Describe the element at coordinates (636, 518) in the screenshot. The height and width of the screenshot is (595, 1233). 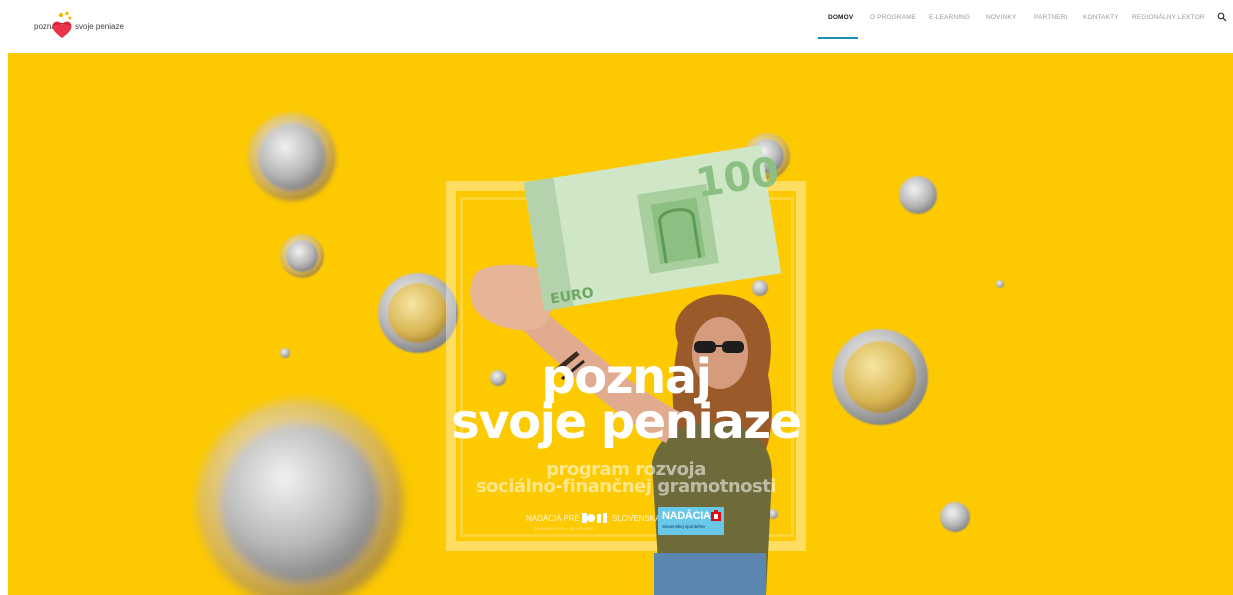
I see `sponsor1-right-text: SLOVENSKA` at that location.